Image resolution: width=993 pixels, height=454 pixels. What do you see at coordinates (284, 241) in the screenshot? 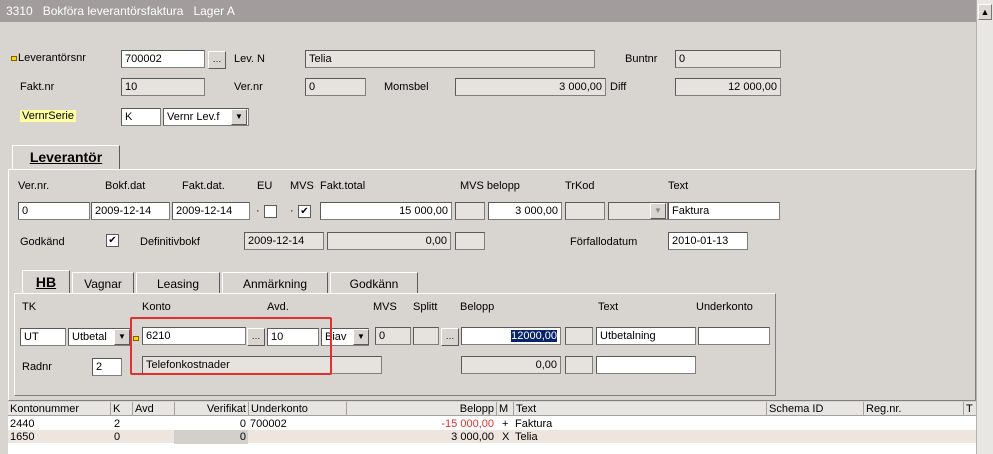
I see `definitivbokf-field: 2009-12-14` at bounding box center [284, 241].